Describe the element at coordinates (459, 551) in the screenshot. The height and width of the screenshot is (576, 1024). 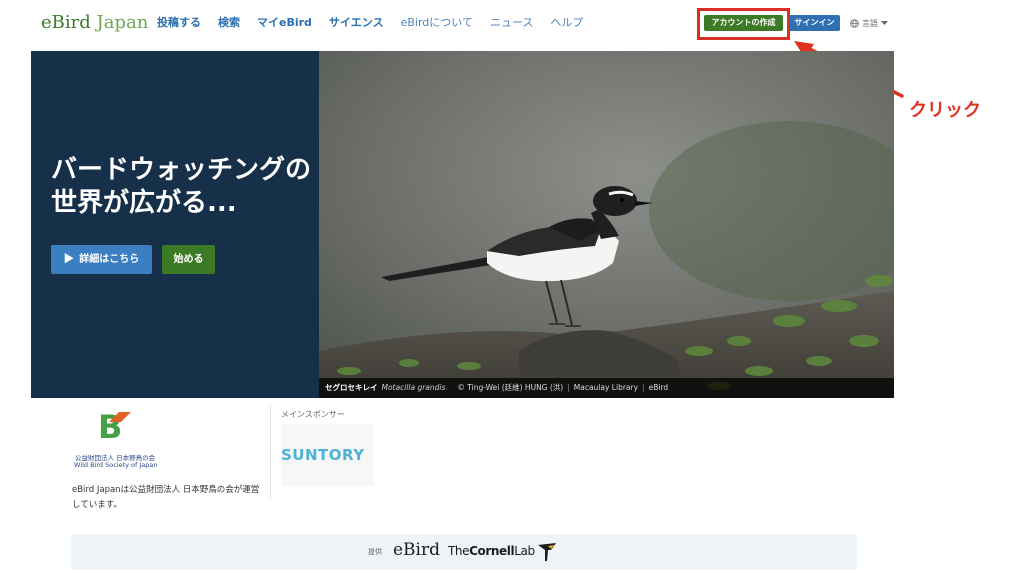
I see `cornell-the: The` at that location.